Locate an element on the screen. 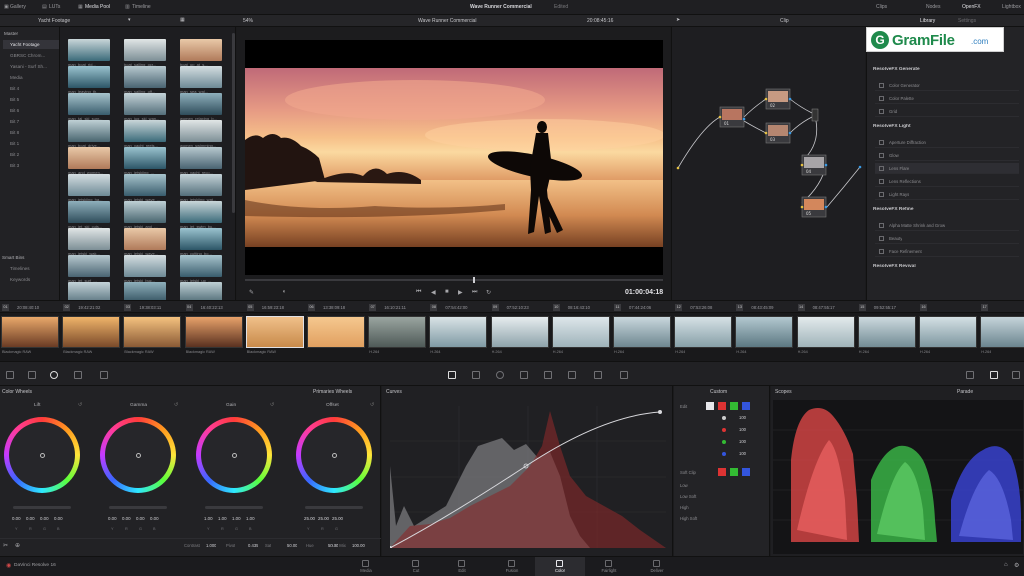 Image resolution: width=1024 pixels, height=576 pixels. page-tab-fairlight: Fairlight is located at coordinates (609, 570).